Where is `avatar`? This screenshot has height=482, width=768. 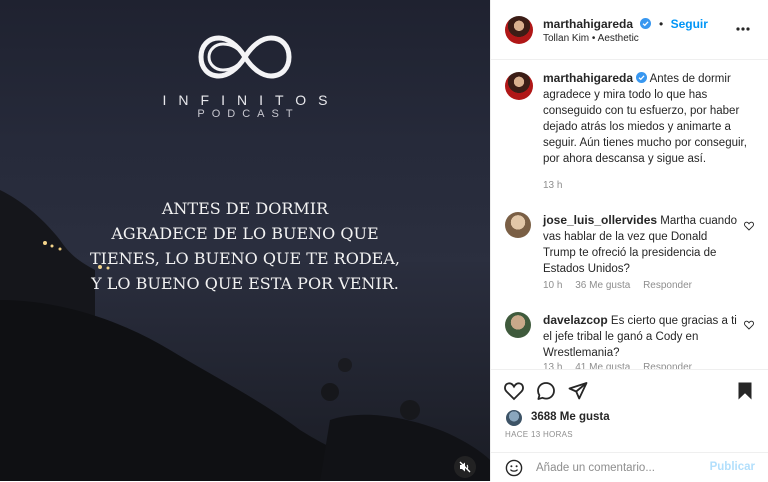 avatar is located at coordinates (519, 30).